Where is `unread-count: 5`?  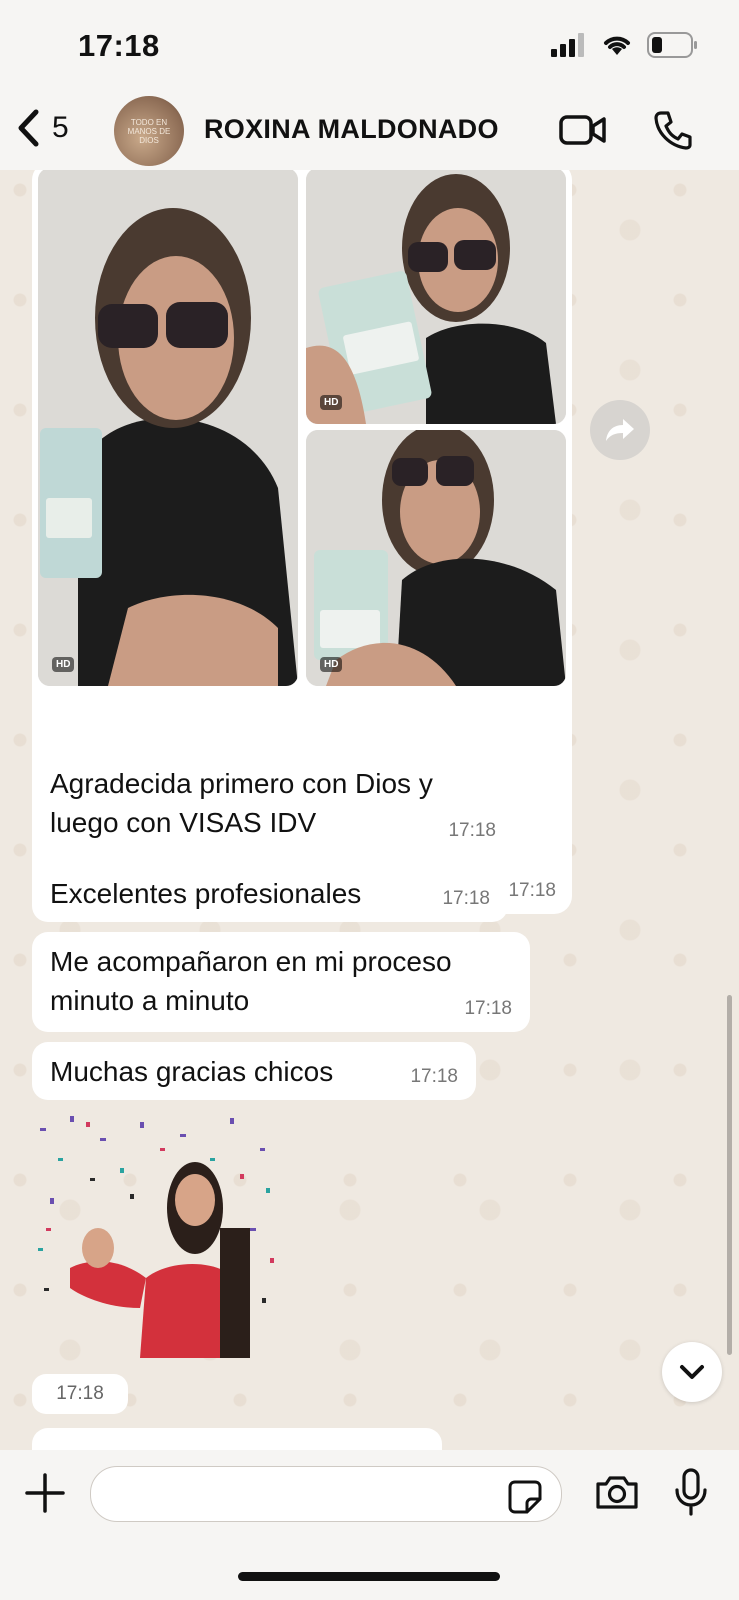 unread-count: 5 is located at coordinates (60, 127).